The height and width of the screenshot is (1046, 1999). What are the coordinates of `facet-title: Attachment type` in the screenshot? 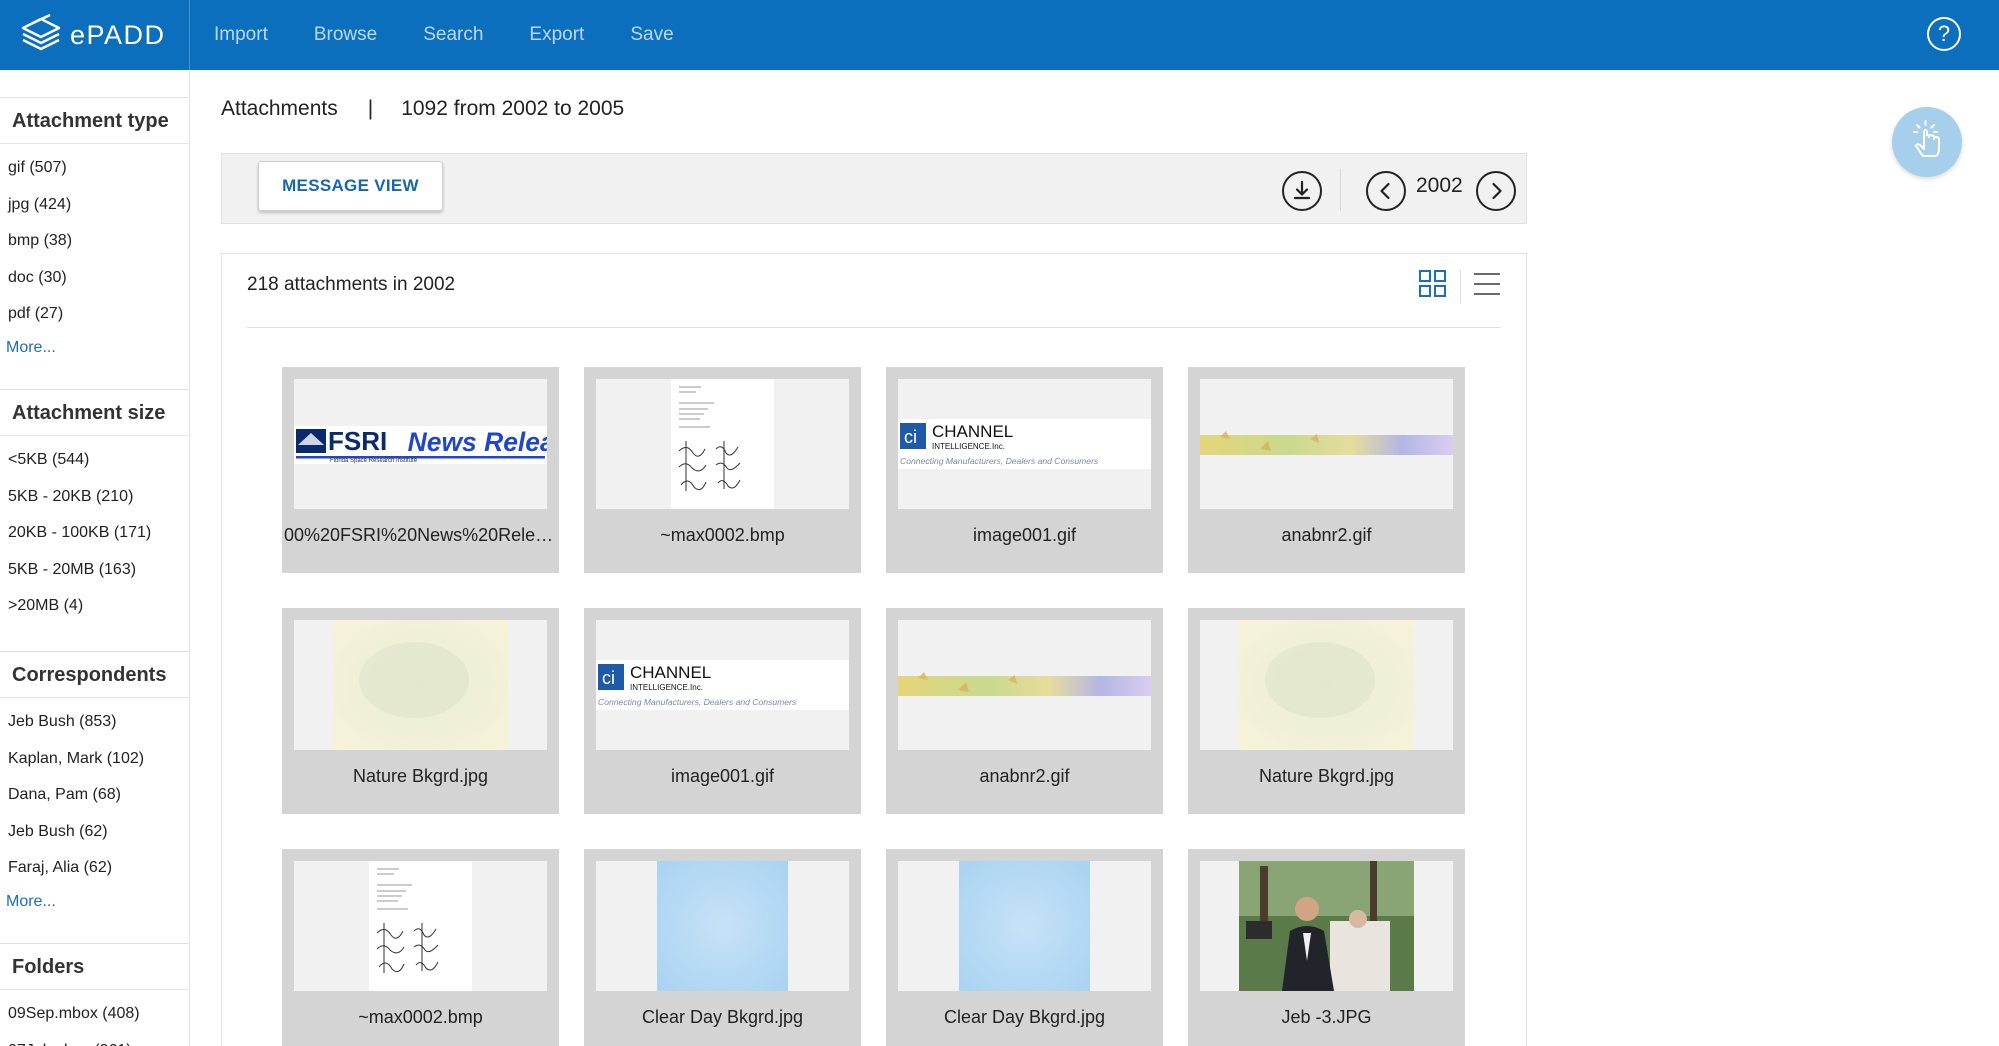 It's located at (94, 121).